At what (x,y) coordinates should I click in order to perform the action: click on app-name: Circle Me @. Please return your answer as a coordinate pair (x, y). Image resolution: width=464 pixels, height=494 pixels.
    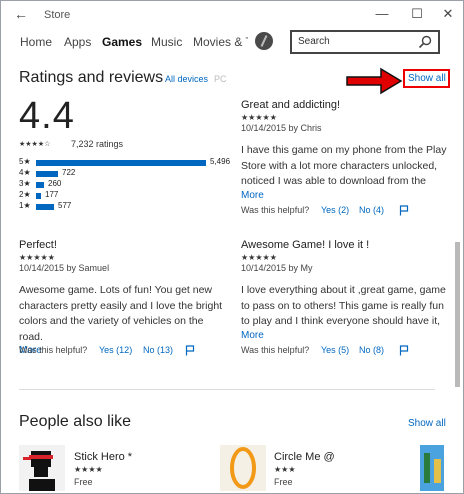
    Looking at the image, I should click on (304, 457).